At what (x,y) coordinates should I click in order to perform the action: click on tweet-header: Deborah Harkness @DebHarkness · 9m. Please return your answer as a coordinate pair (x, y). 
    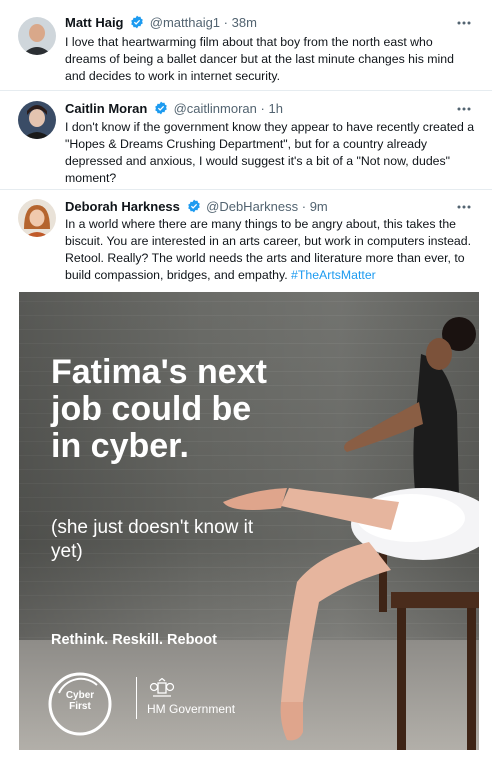
    Looking at the image, I should click on (270, 207).